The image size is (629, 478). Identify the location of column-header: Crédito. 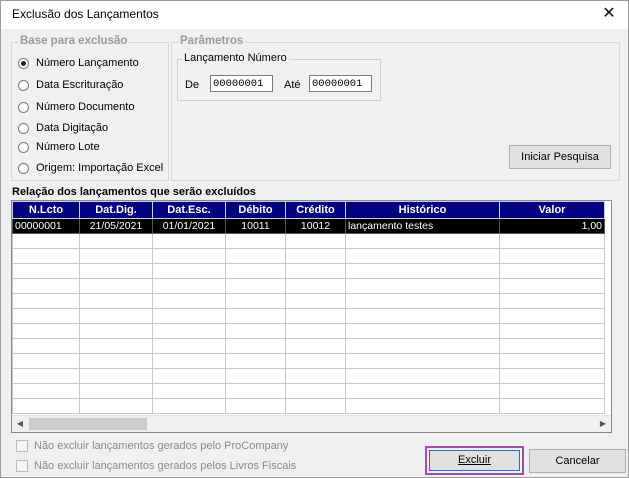
(315, 210).